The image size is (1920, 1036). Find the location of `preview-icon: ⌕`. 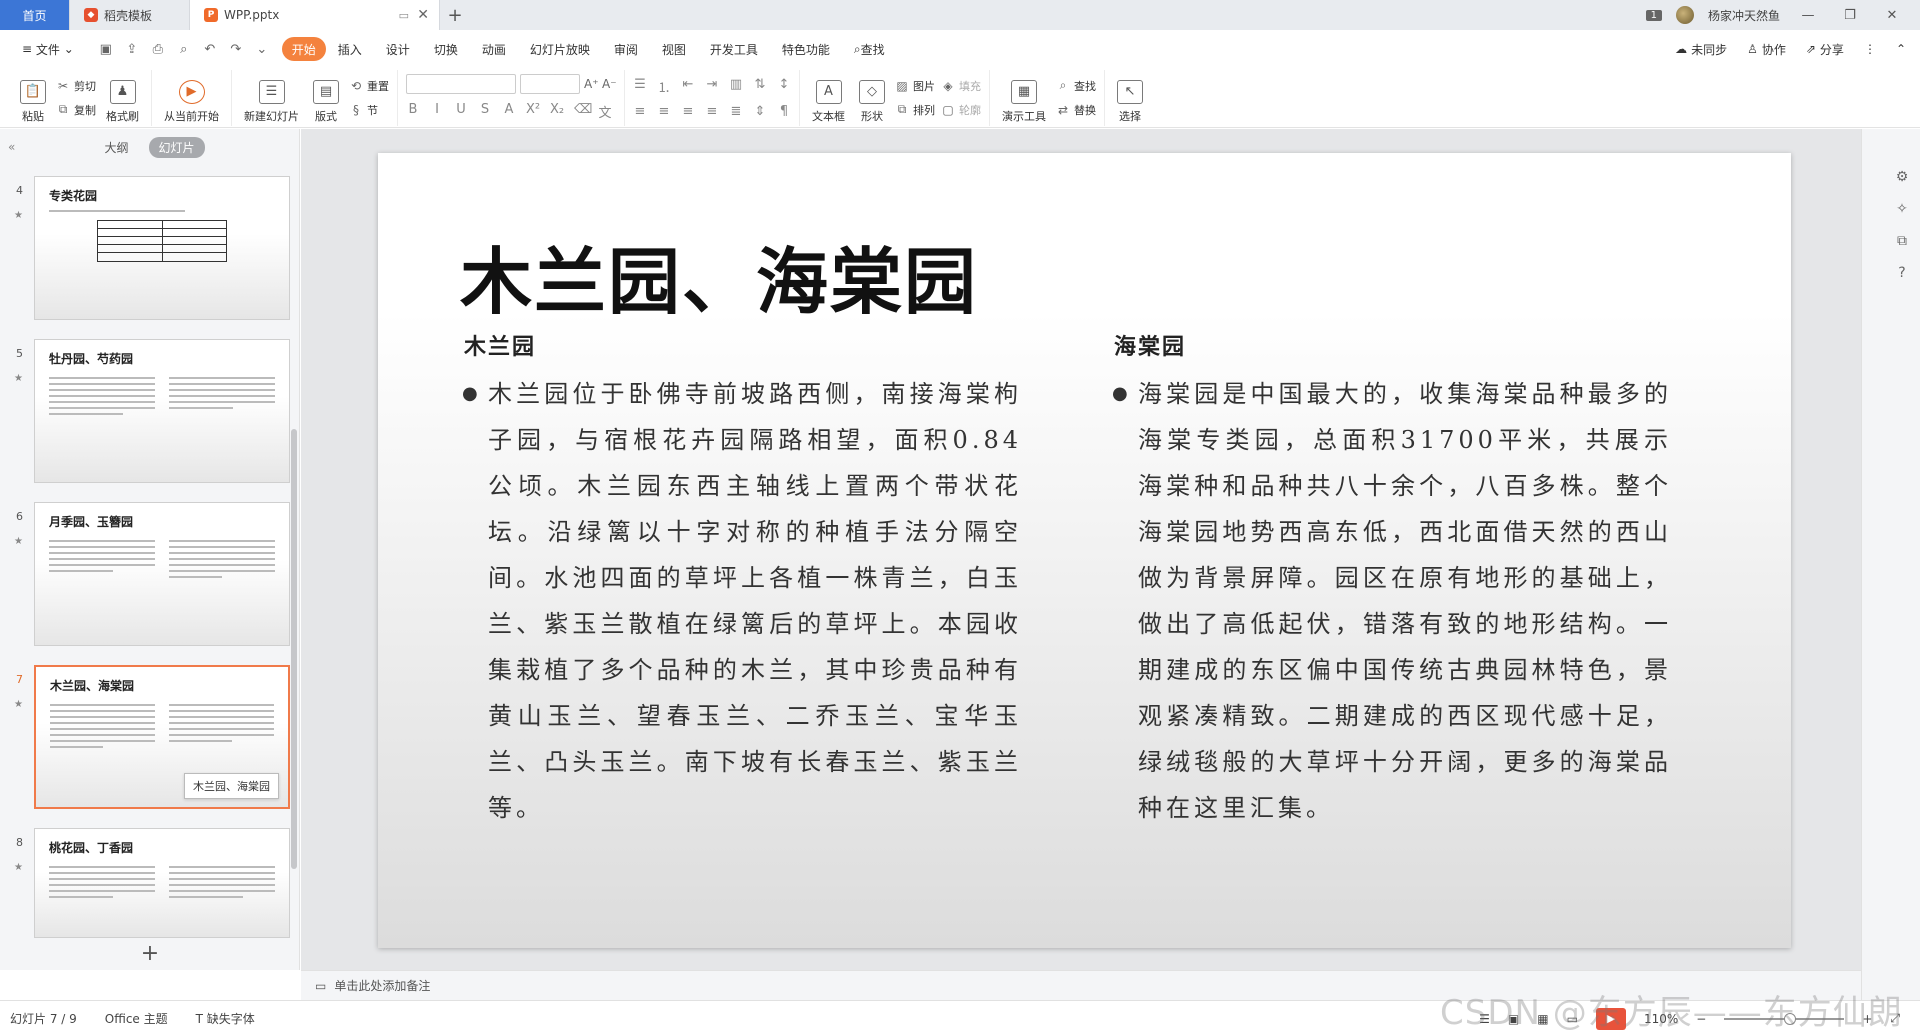

preview-icon: ⌕ is located at coordinates (184, 49).